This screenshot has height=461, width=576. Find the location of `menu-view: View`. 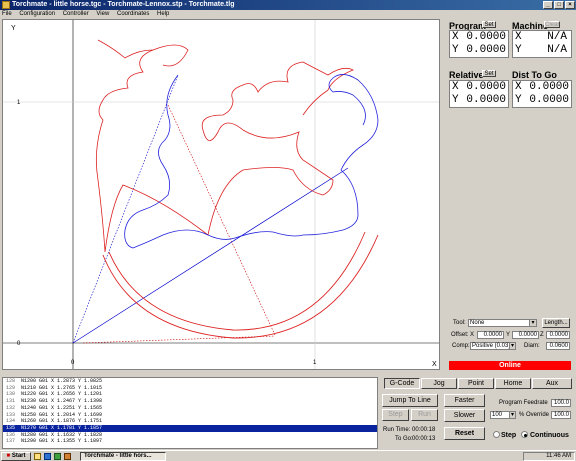

menu-view: View is located at coordinates (102, 14).